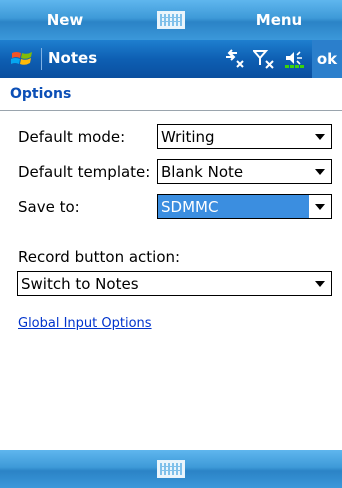 Image resolution: width=342 pixels, height=488 pixels. I want to click on save-to-dropdown: SDMMC, so click(244, 206).